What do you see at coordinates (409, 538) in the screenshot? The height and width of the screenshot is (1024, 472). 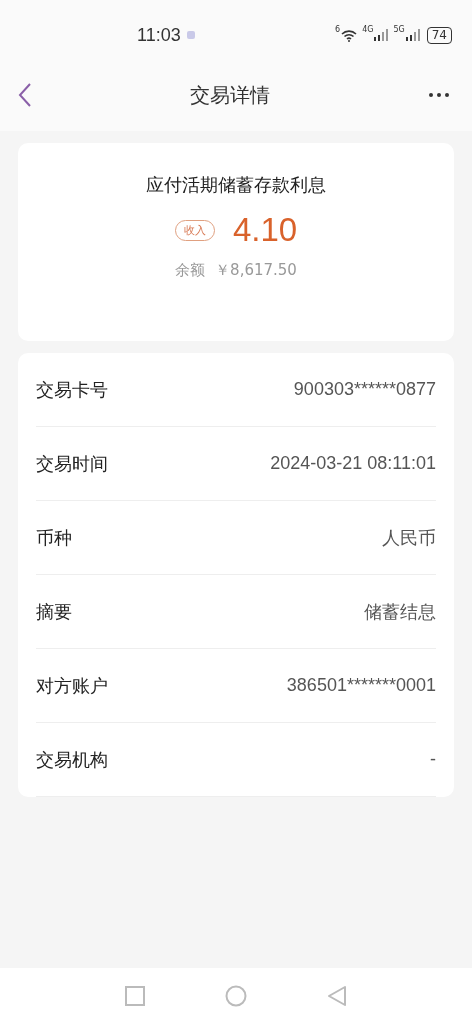 I see `detail-value: 人民币` at bounding box center [409, 538].